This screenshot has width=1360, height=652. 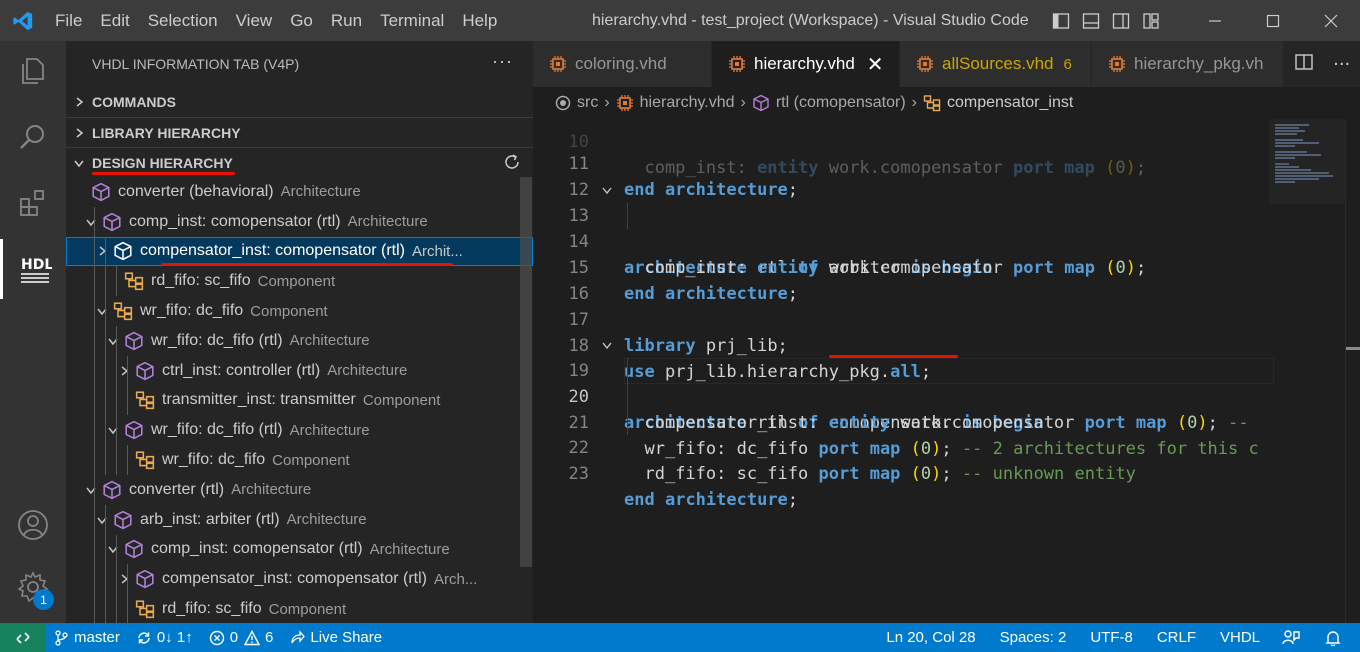 What do you see at coordinates (1240, 637) in the screenshot?
I see `language-mode: VHDL` at bounding box center [1240, 637].